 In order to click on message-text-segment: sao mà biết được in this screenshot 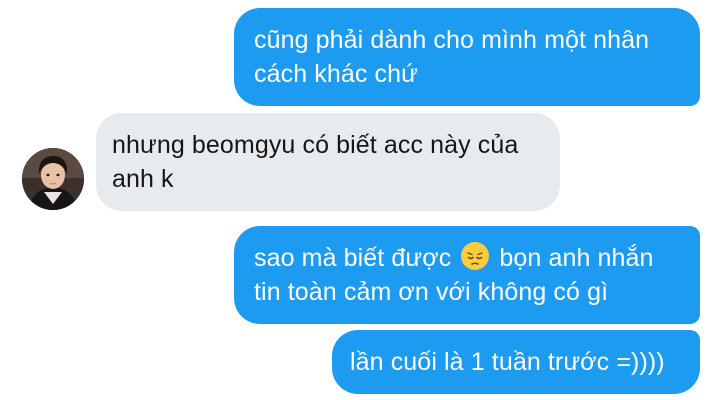, I will do `click(353, 258)`.